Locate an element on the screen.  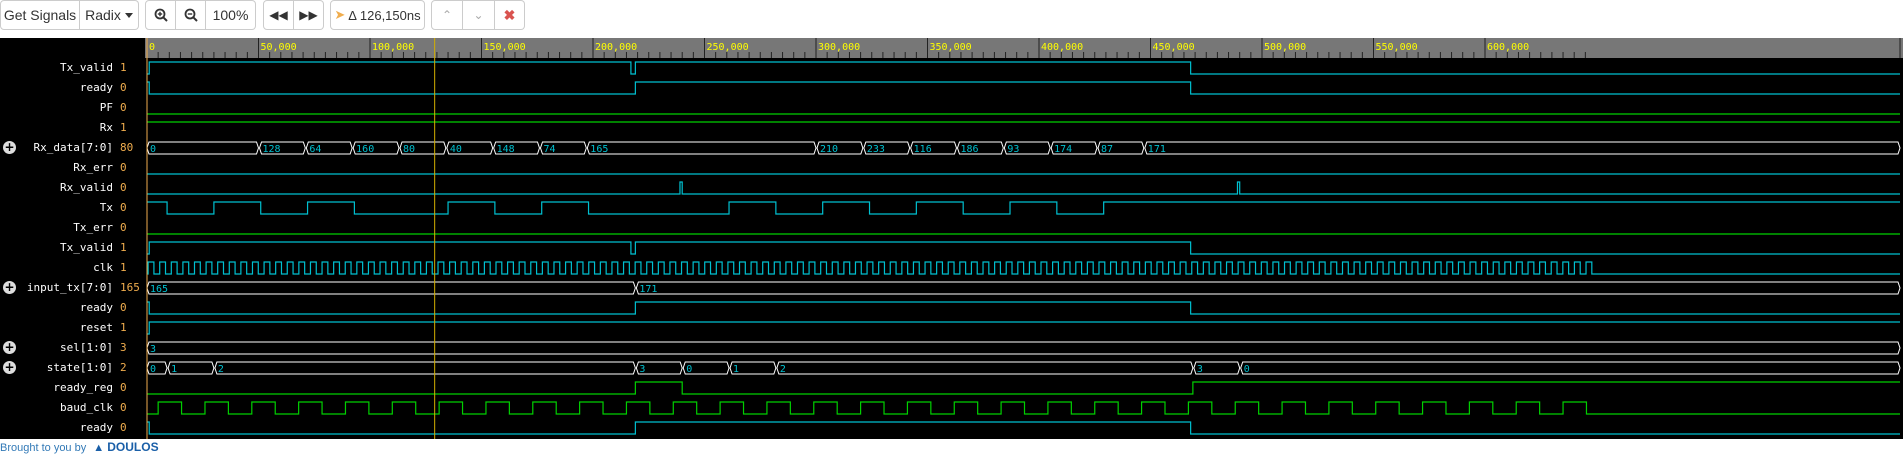
location-arrow-icon: ➤ is located at coordinates (340, 14).